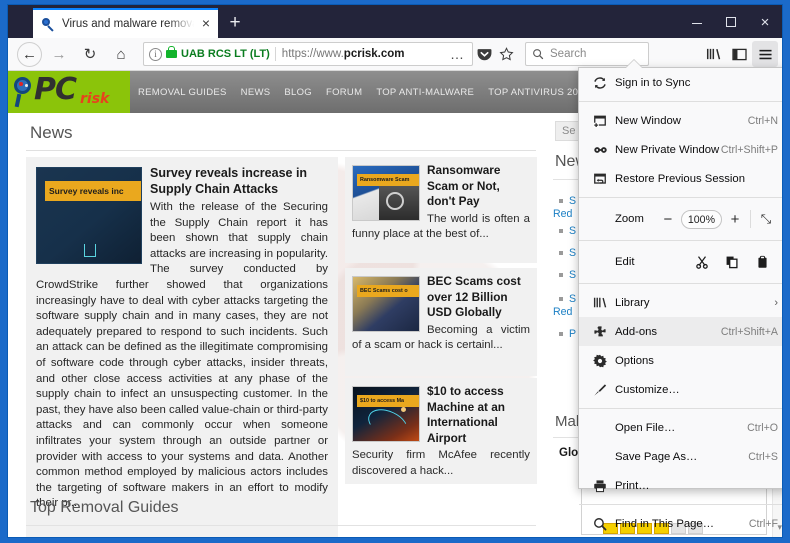  What do you see at coordinates (680, 302) in the screenshot?
I see `menu-item-library: Library ›` at bounding box center [680, 302].